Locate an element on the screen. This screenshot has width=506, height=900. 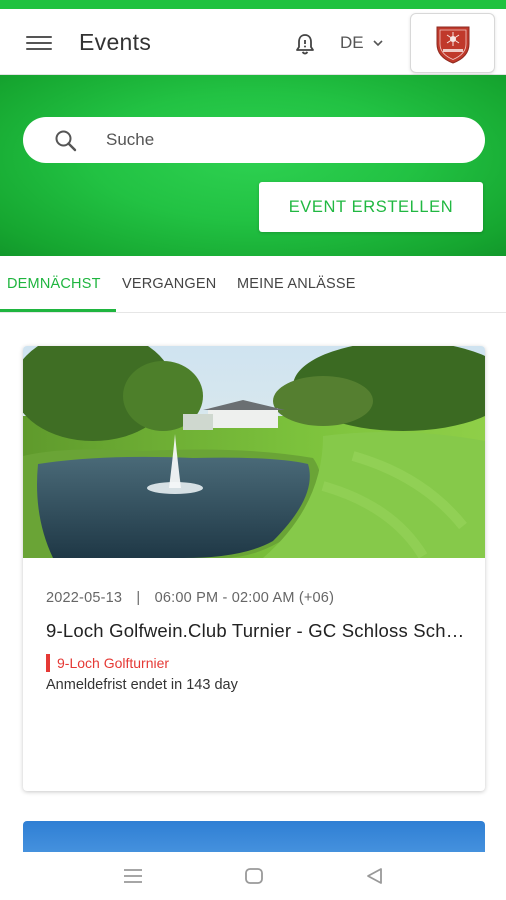
event-tabs: DEMNÄCHST VERGANGEN MEINE ANLÄSSE is located at coordinates (253, 284).